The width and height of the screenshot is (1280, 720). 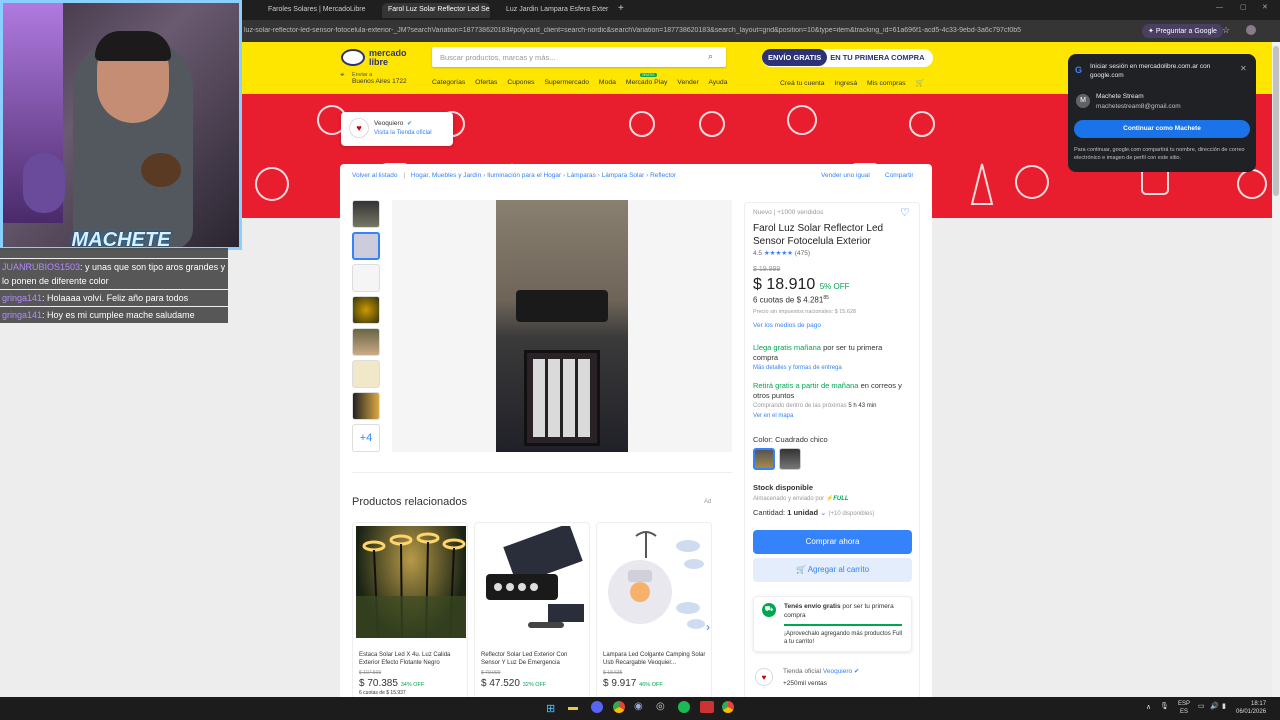 What do you see at coordinates (1243, 68) in the screenshot?
I see `close-icon: ✕` at bounding box center [1243, 68].